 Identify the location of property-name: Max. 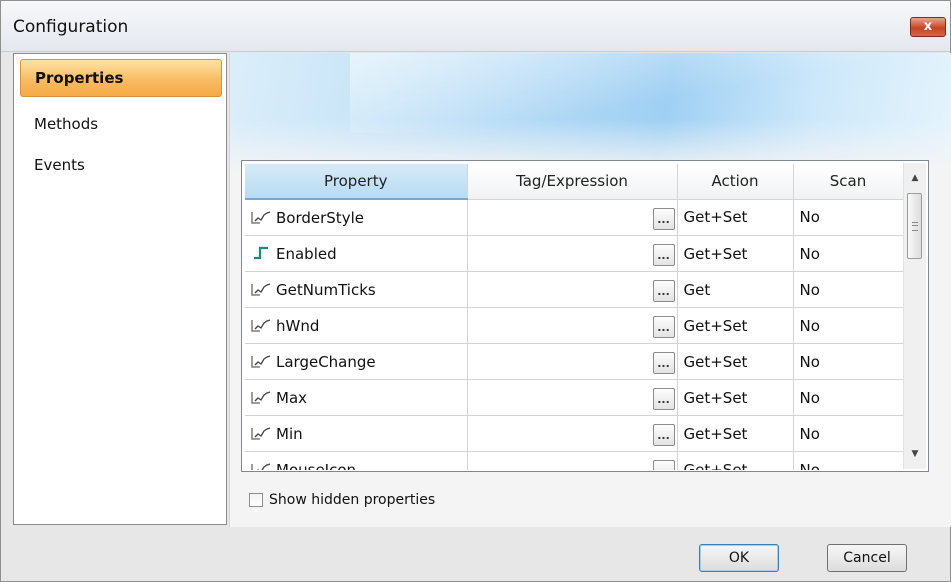
(292, 397).